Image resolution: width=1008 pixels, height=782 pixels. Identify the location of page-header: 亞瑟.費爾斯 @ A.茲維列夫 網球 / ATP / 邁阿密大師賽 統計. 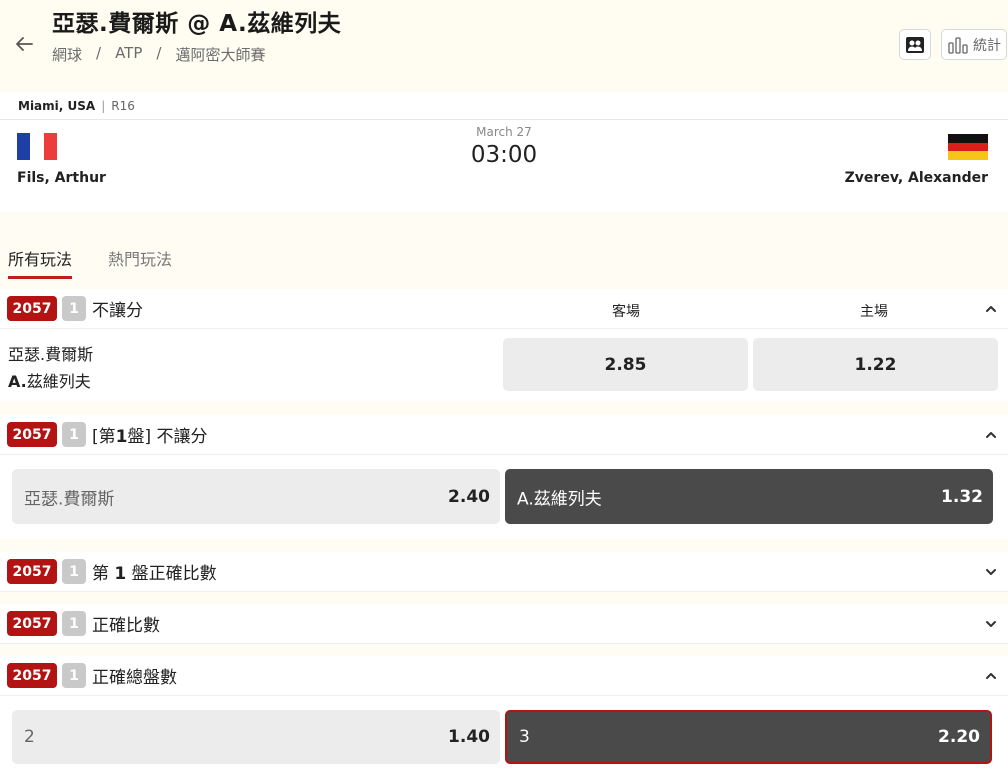
(504, 46).